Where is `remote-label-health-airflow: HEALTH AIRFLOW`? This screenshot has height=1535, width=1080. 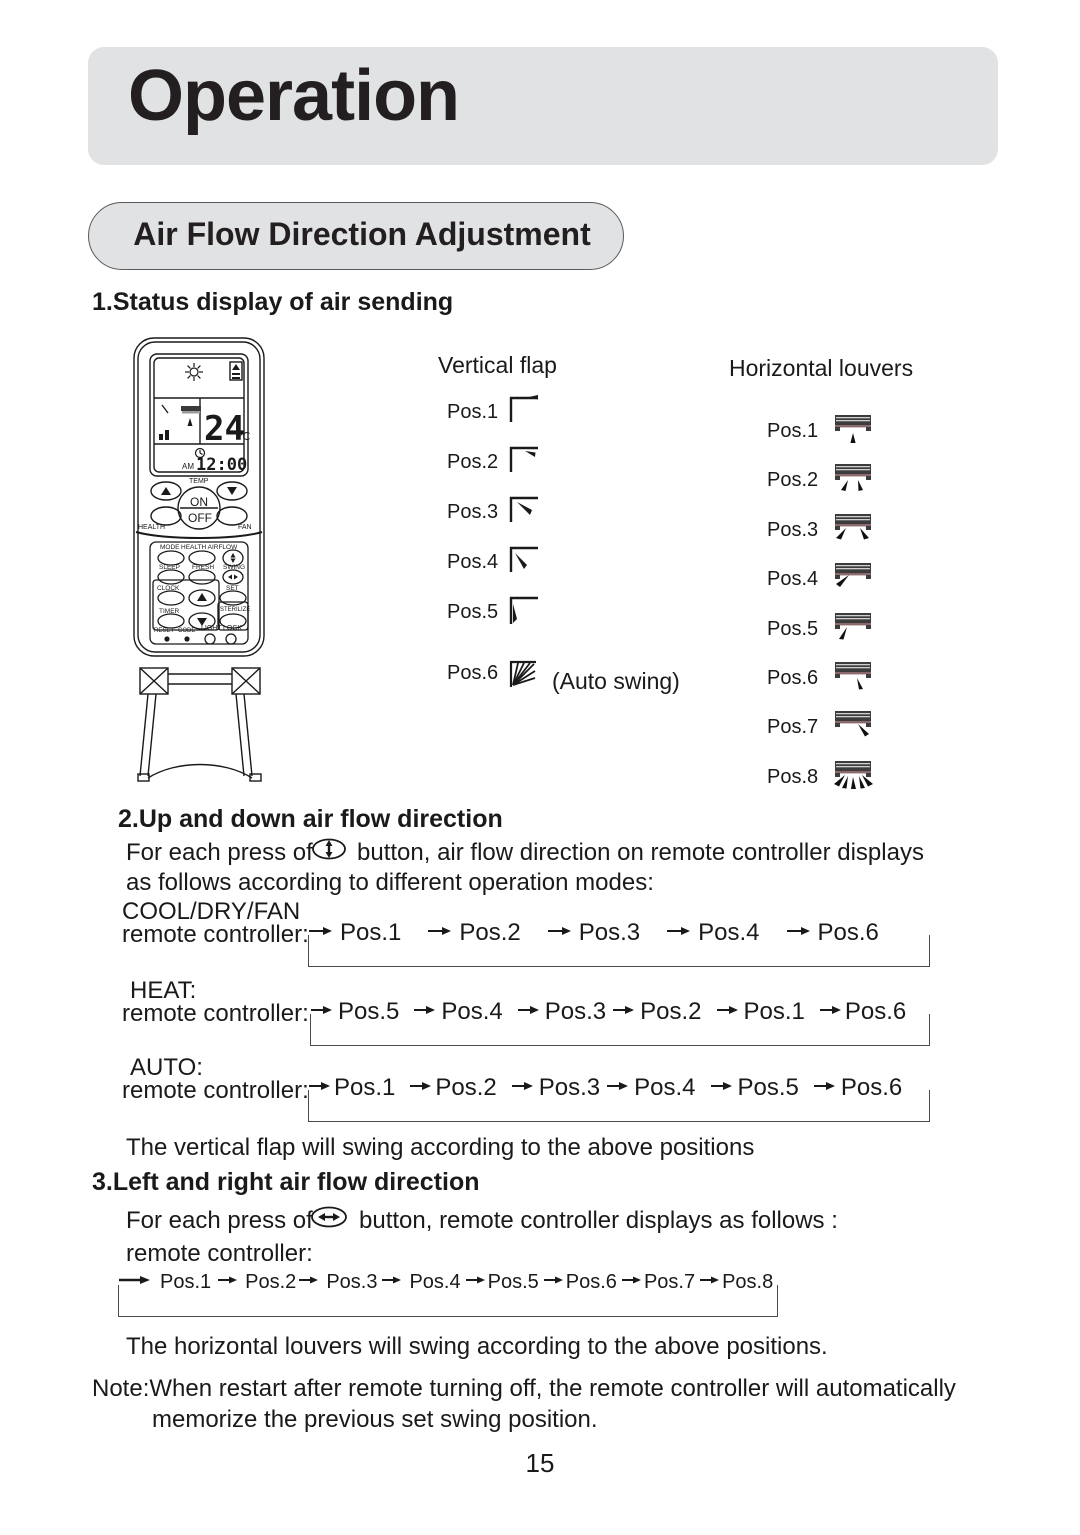
remote-label-health-airflow: HEALTH AIRFLOW is located at coordinates (209, 547).